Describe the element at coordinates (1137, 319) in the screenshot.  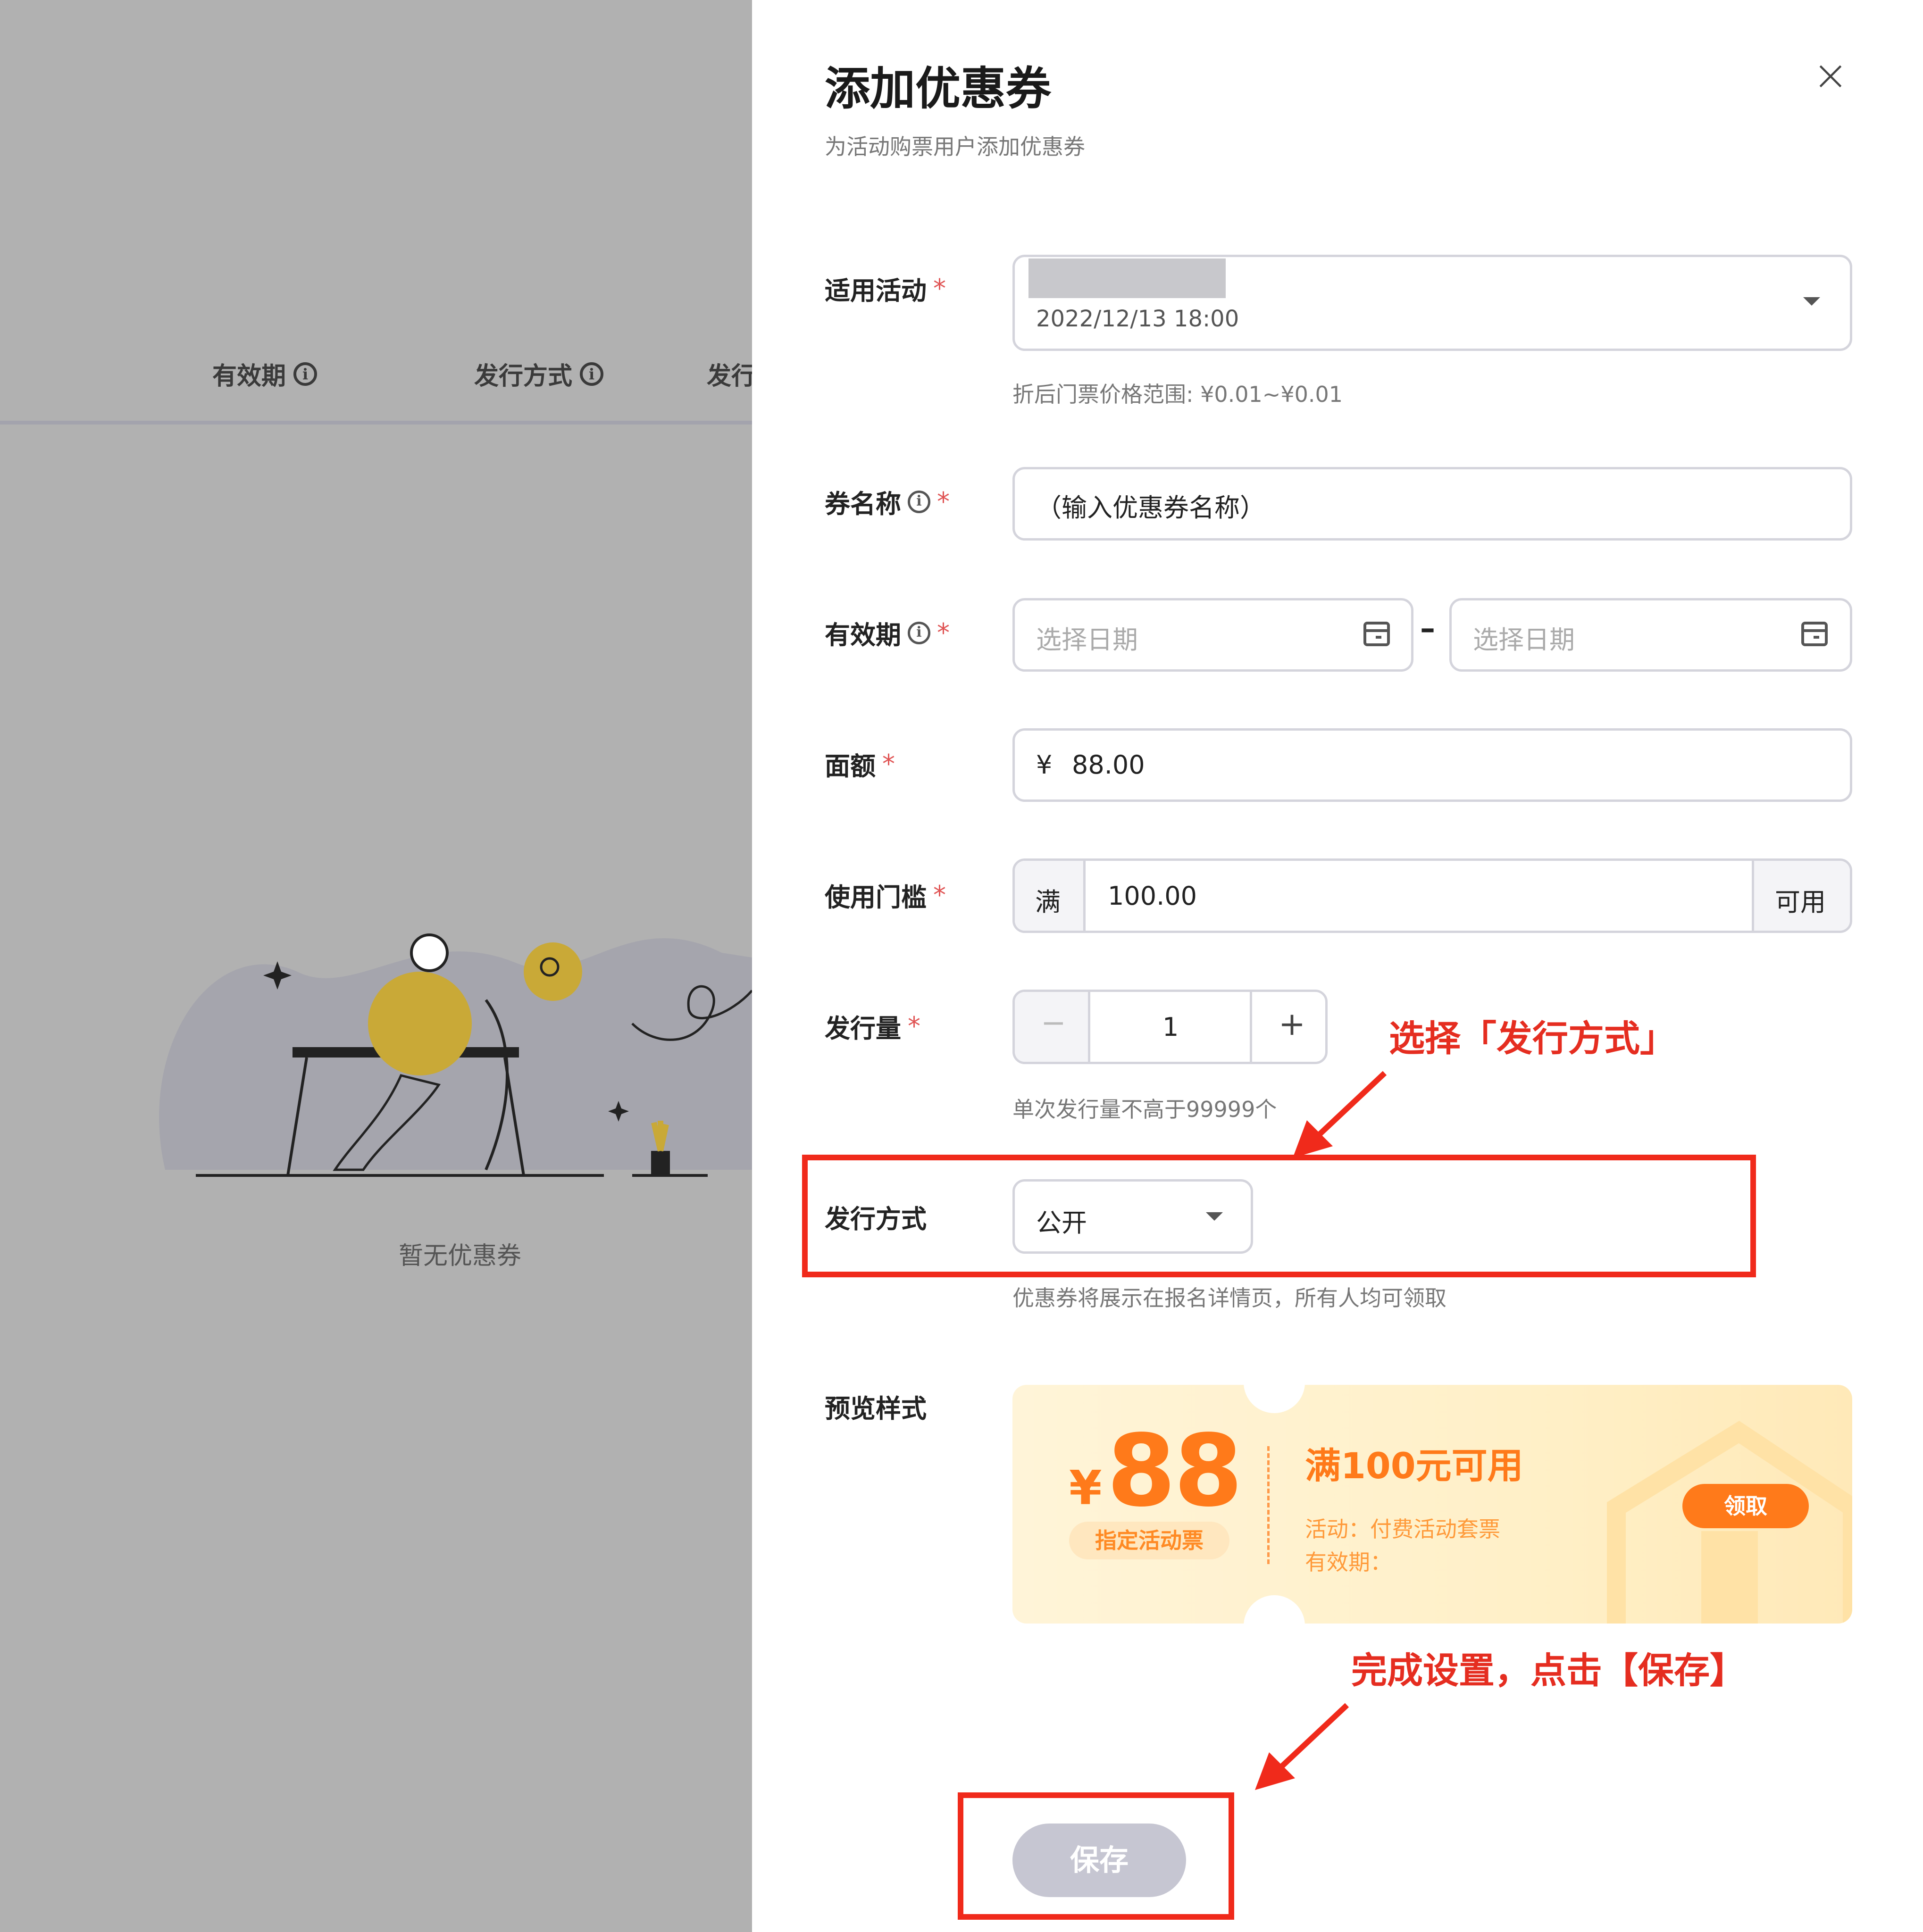
I see `activity-date: 2022/12/13 18:00` at that location.